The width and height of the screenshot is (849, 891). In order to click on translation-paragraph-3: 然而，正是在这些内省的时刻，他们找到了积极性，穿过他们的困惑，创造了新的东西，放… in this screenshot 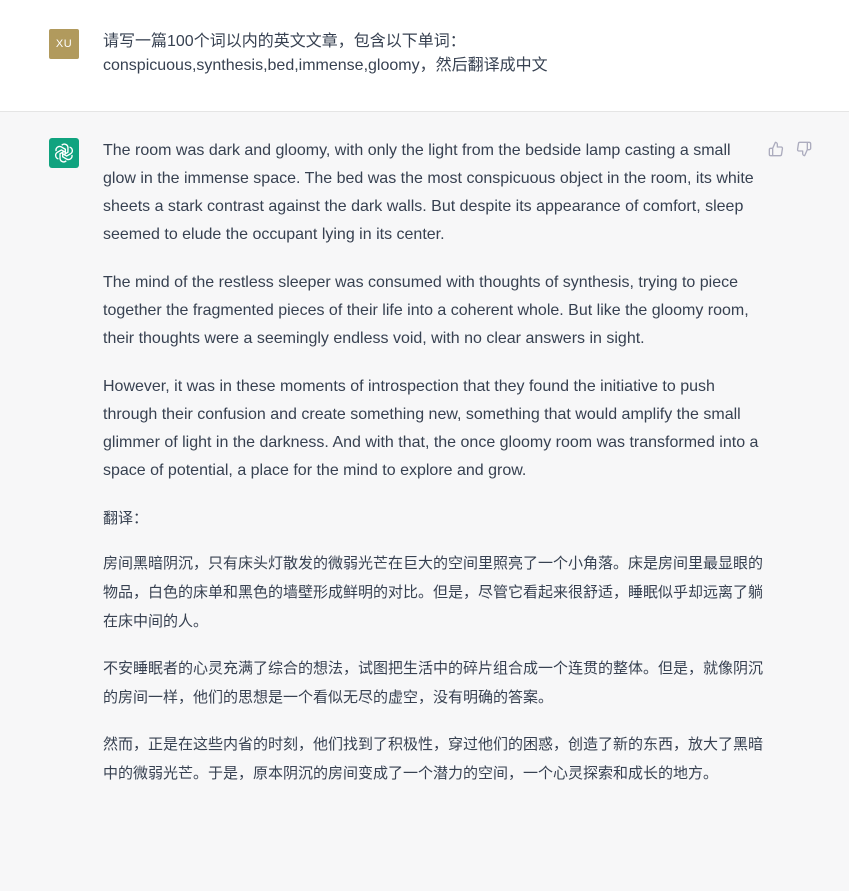, I will do `click(433, 759)`.